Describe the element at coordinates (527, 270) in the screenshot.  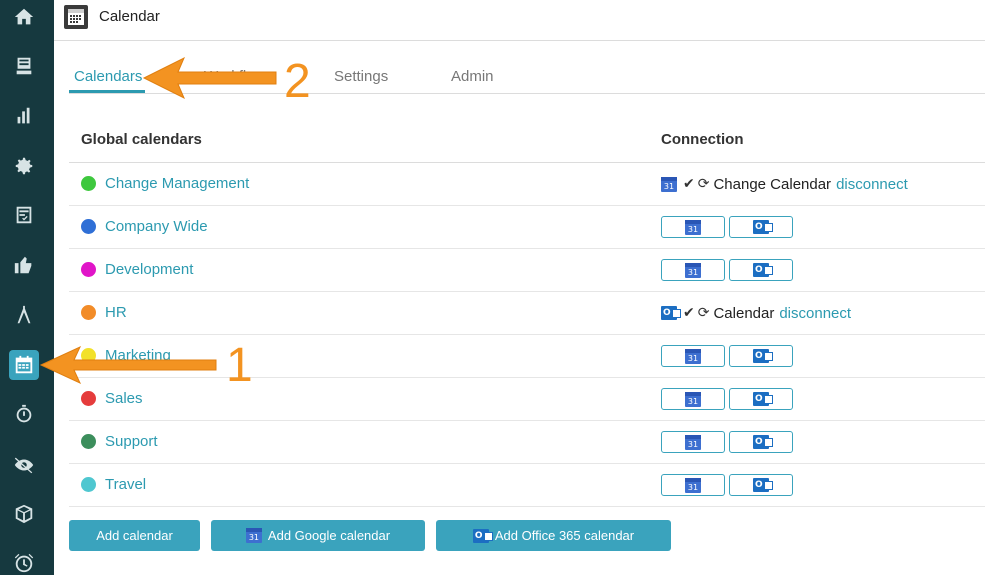
I see `table-row: Development 31 O` at that location.